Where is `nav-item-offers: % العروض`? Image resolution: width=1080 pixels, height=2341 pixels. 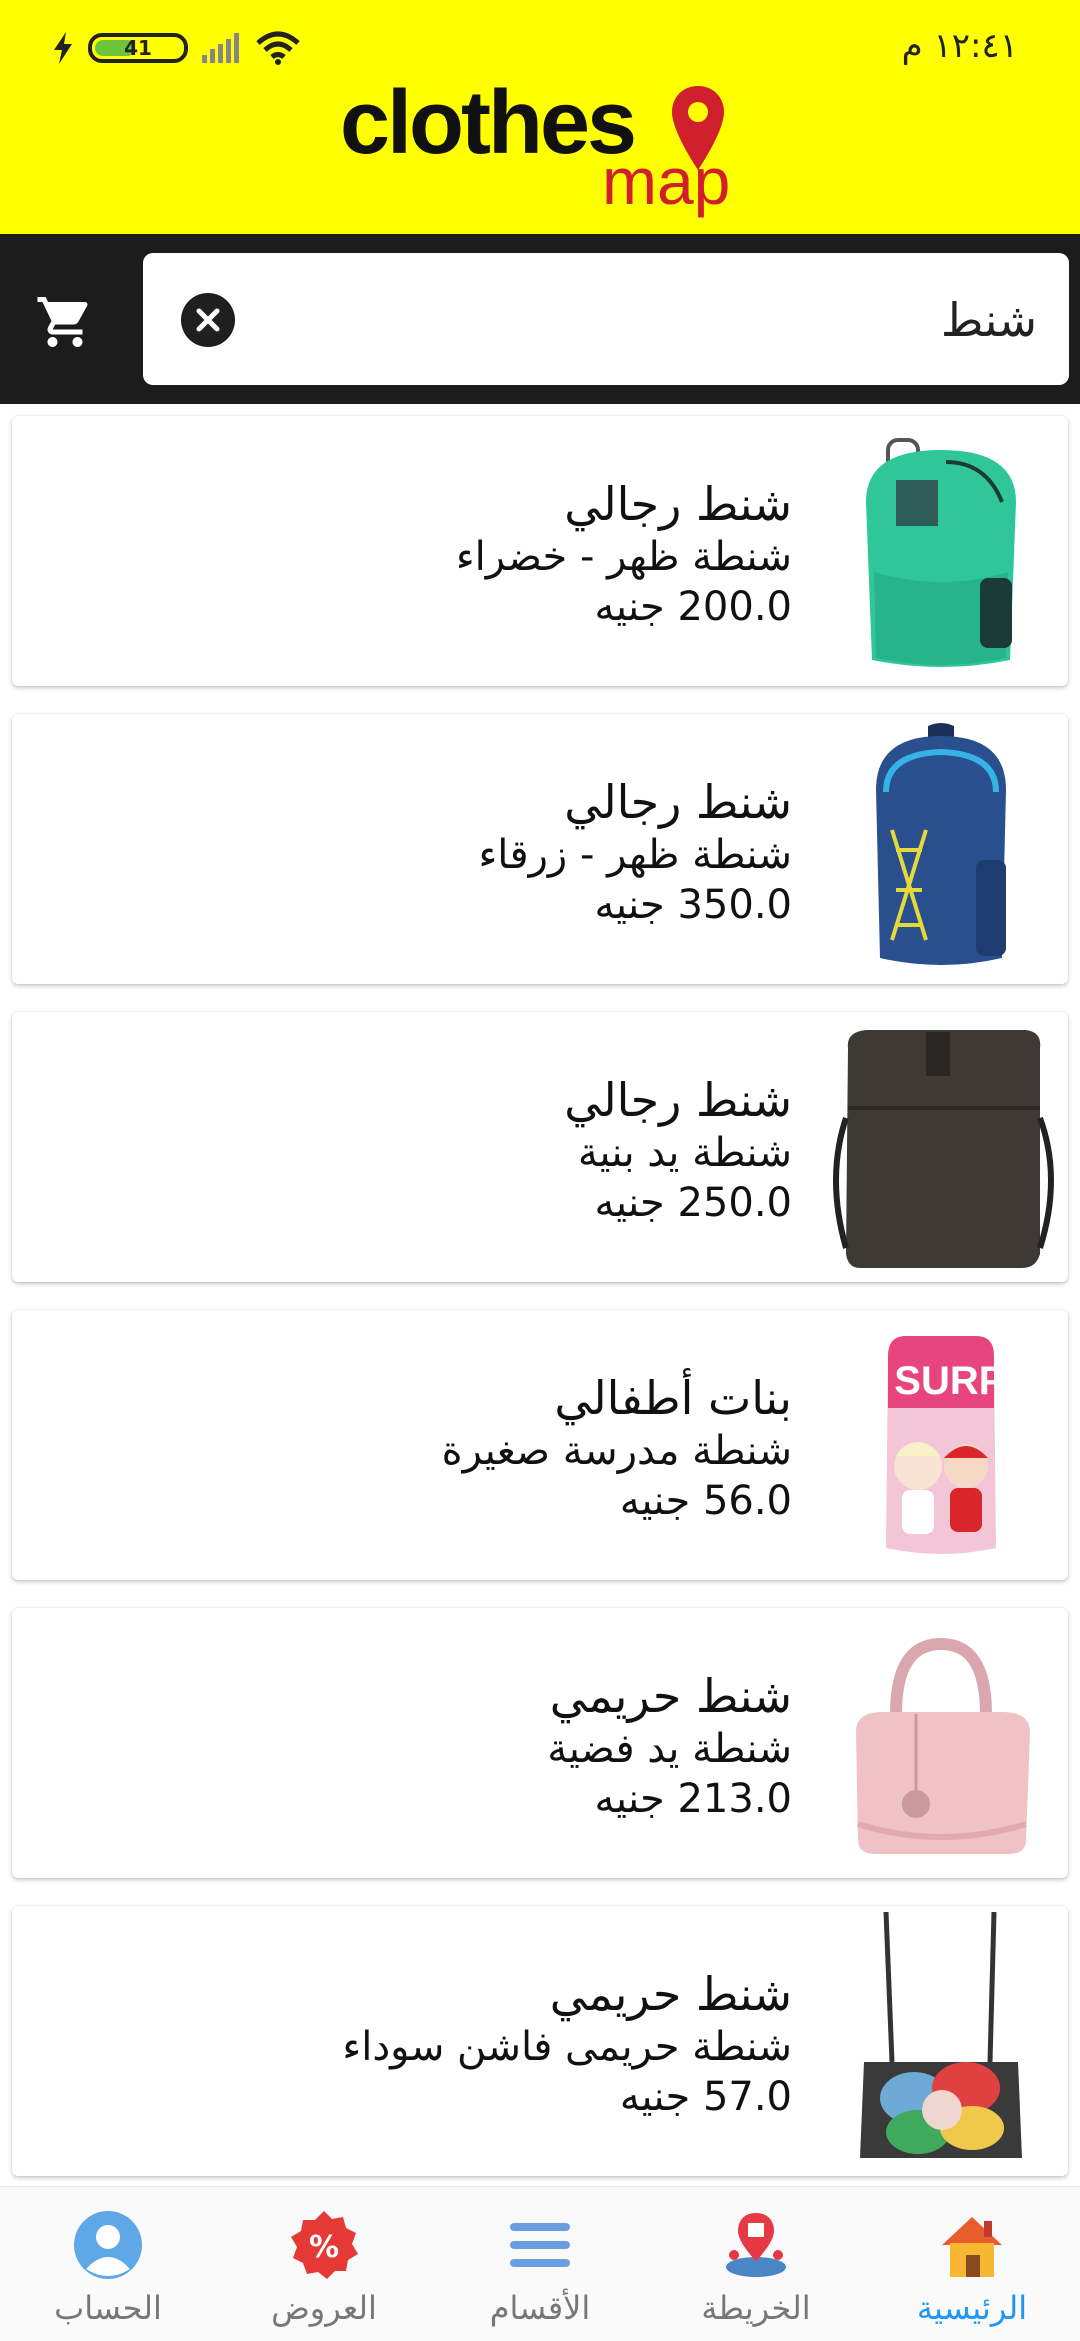 nav-item-offers: % العروض is located at coordinates (324, 2264).